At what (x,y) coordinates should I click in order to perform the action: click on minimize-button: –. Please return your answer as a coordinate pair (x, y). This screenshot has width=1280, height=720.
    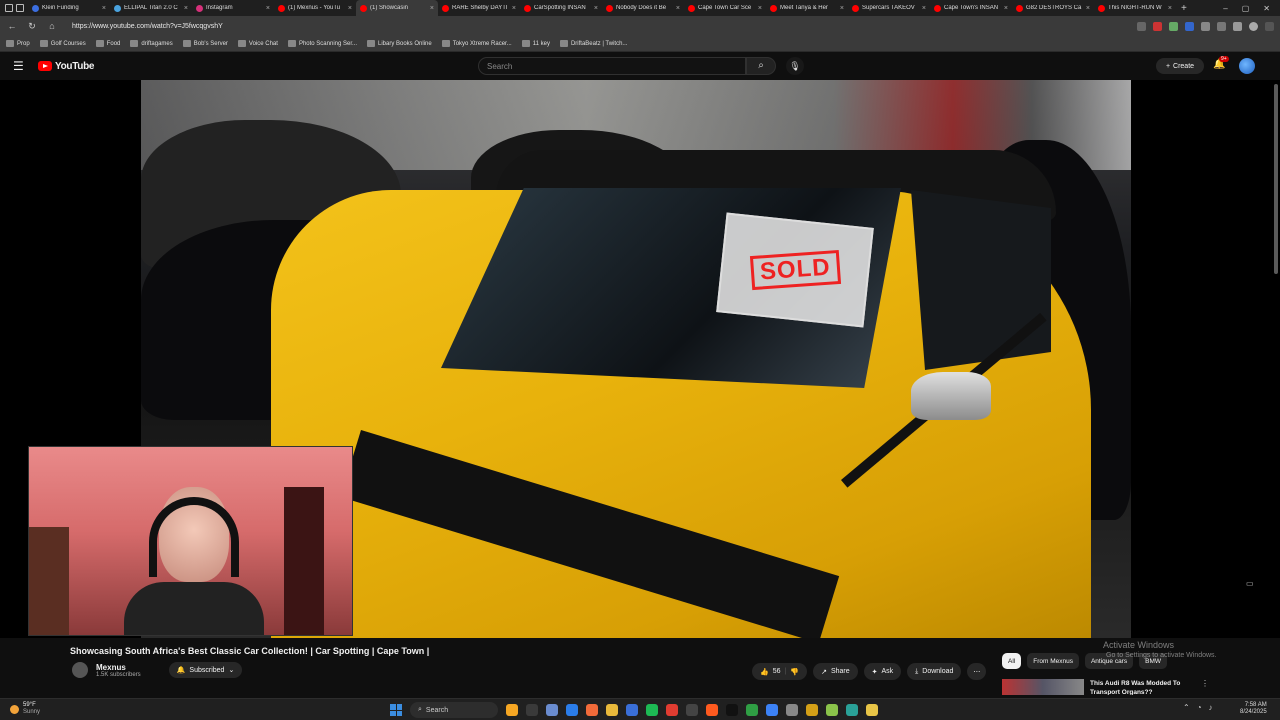
    Looking at the image, I should click on (1225, 8).